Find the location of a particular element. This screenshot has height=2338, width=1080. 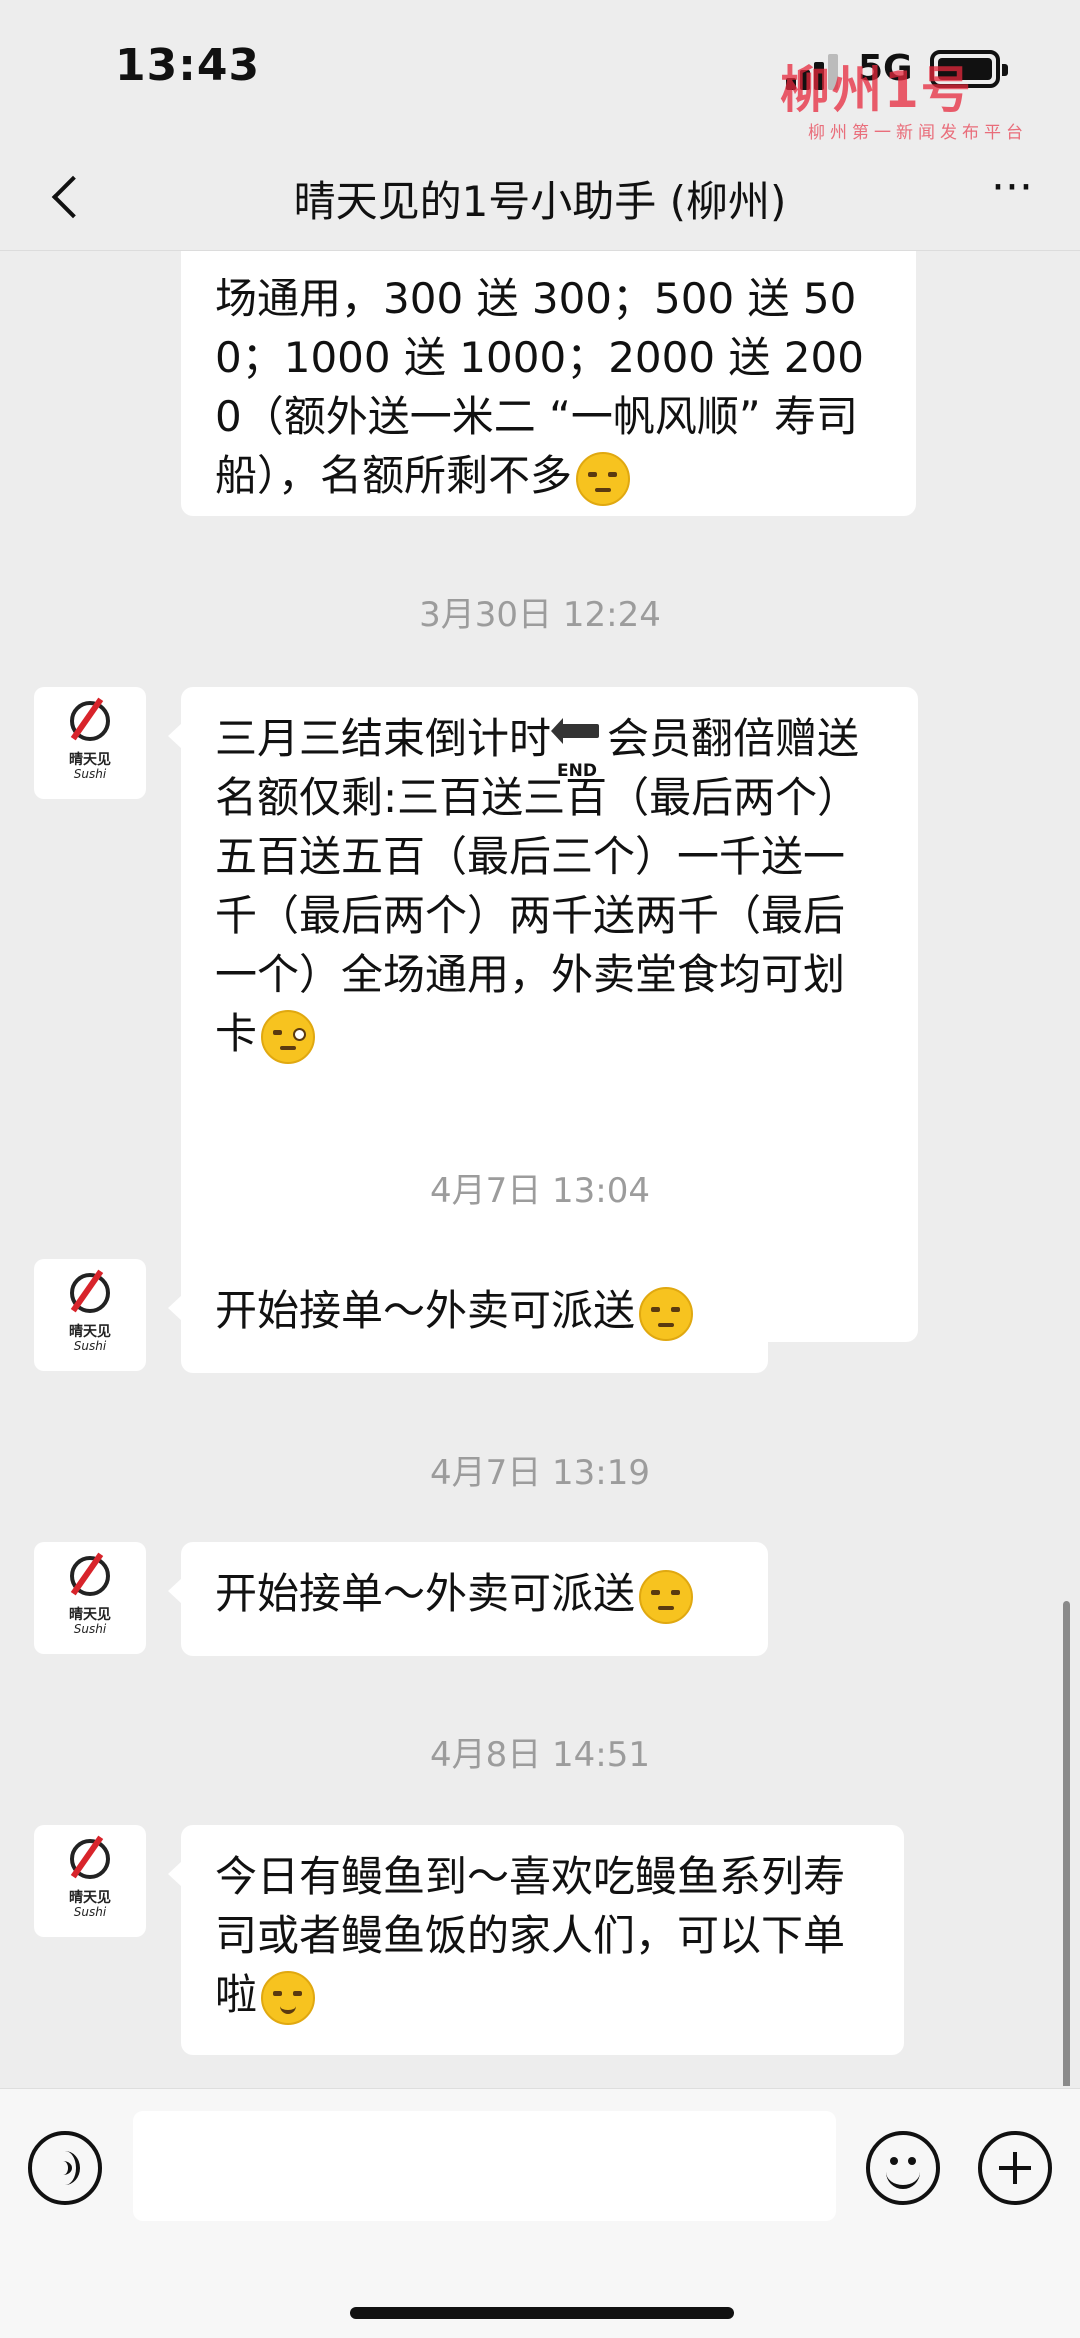

message-text-before: 三月三结束倒计时 is located at coordinates (383, 738).